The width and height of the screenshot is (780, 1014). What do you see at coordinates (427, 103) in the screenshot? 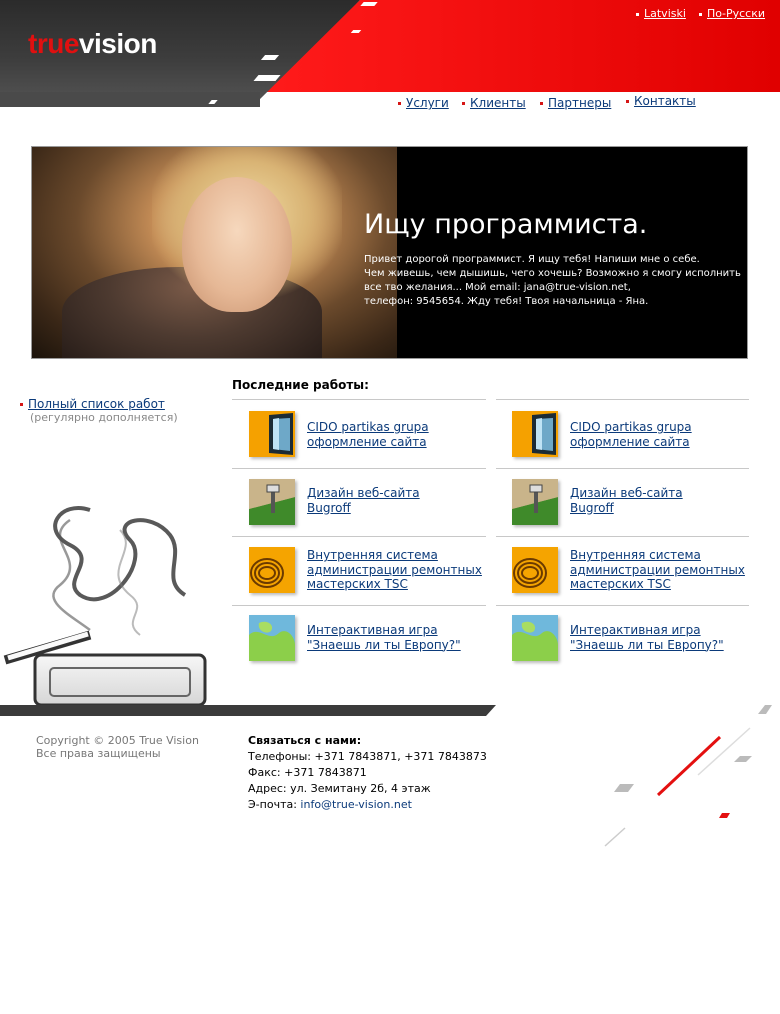
I see `nav-link-services: Услуги` at bounding box center [427, 103].